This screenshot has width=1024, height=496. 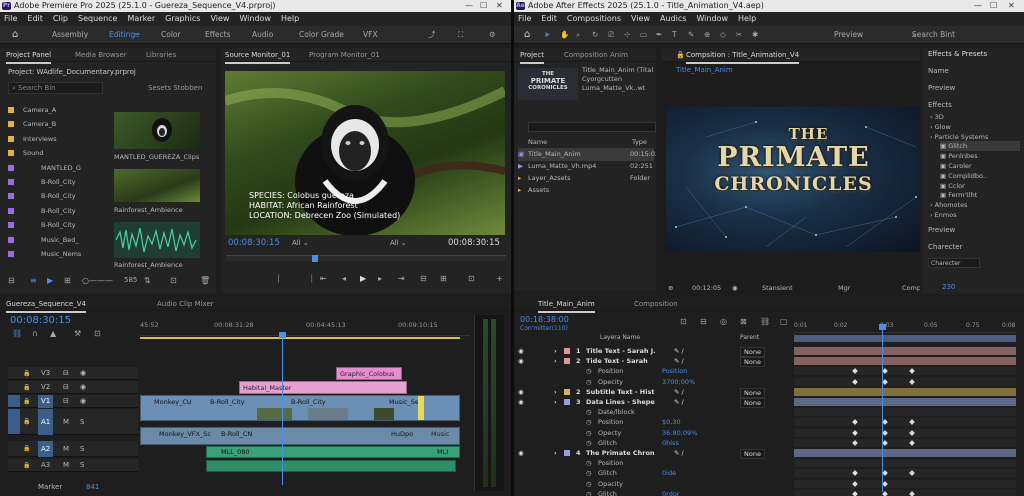 What do you see at coordinates (218, 35) in the screenshot?
I see `workspace-effects: Effects` at bounding box center [218, 35].